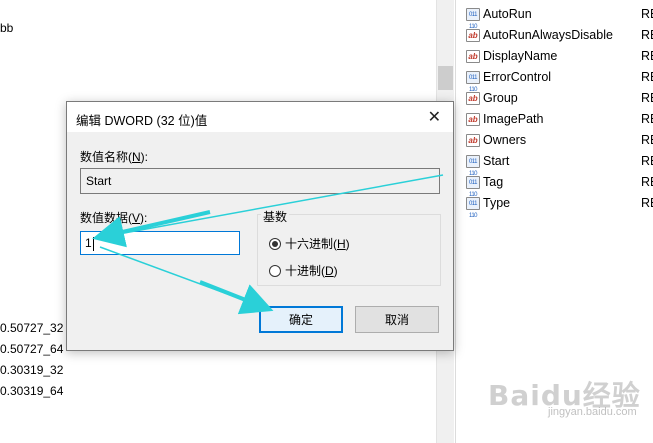  Describe the element at coordinates (455, 221) in the screenshot. I see `pane-splitter` at that location.